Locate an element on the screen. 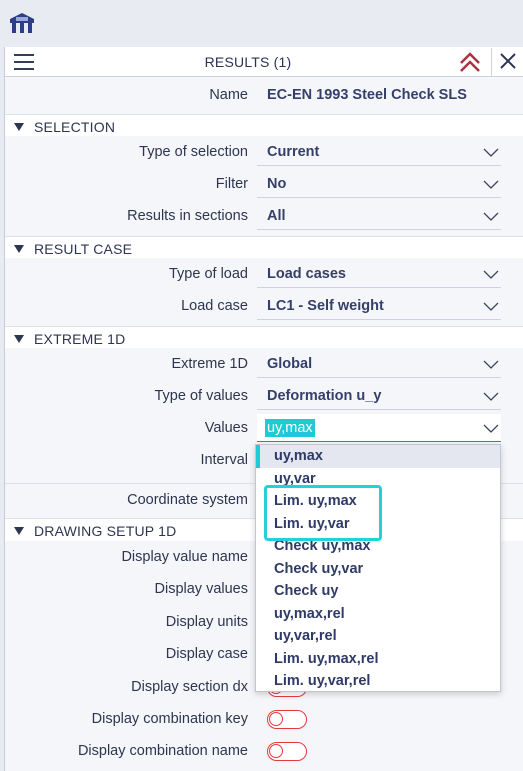  section-selection: SELECTION is located at coordinates (264, 126).